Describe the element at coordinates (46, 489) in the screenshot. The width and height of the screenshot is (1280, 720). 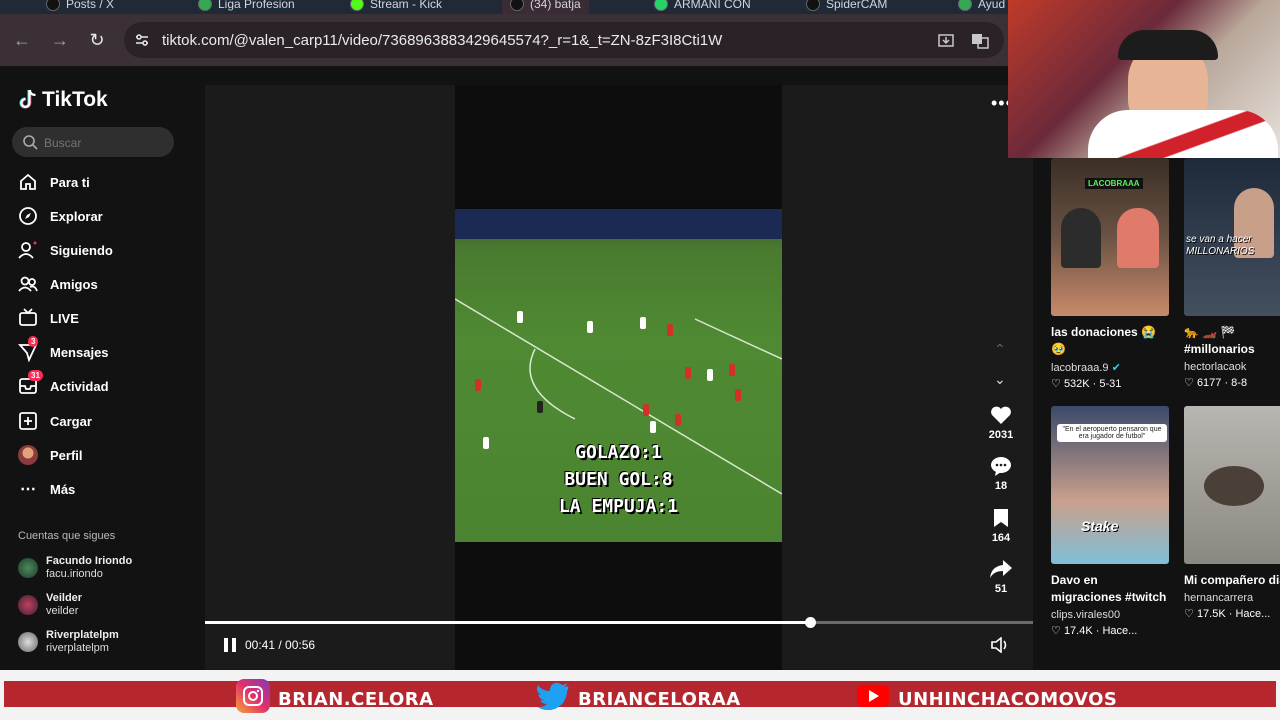
I see `nav-mas: ⋯ Más` at that location.